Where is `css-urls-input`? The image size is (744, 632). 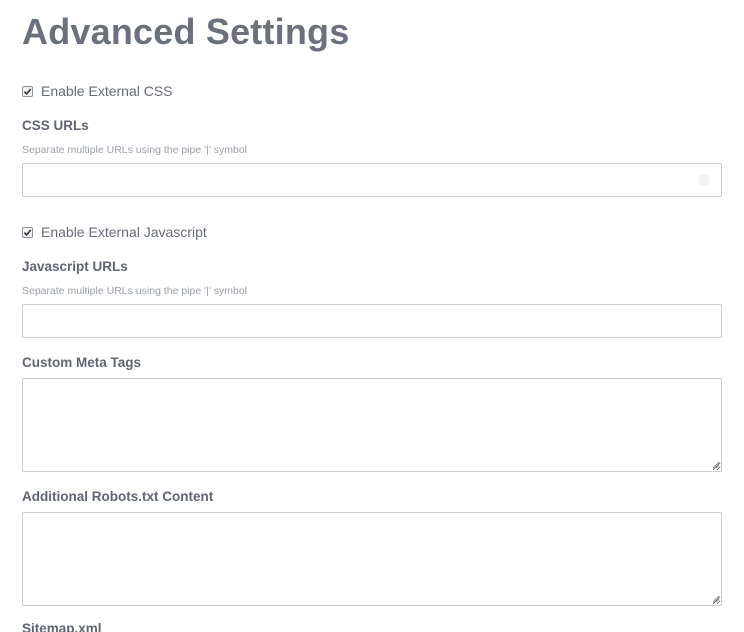 css-urls-input is located at coordinates (372, 180).